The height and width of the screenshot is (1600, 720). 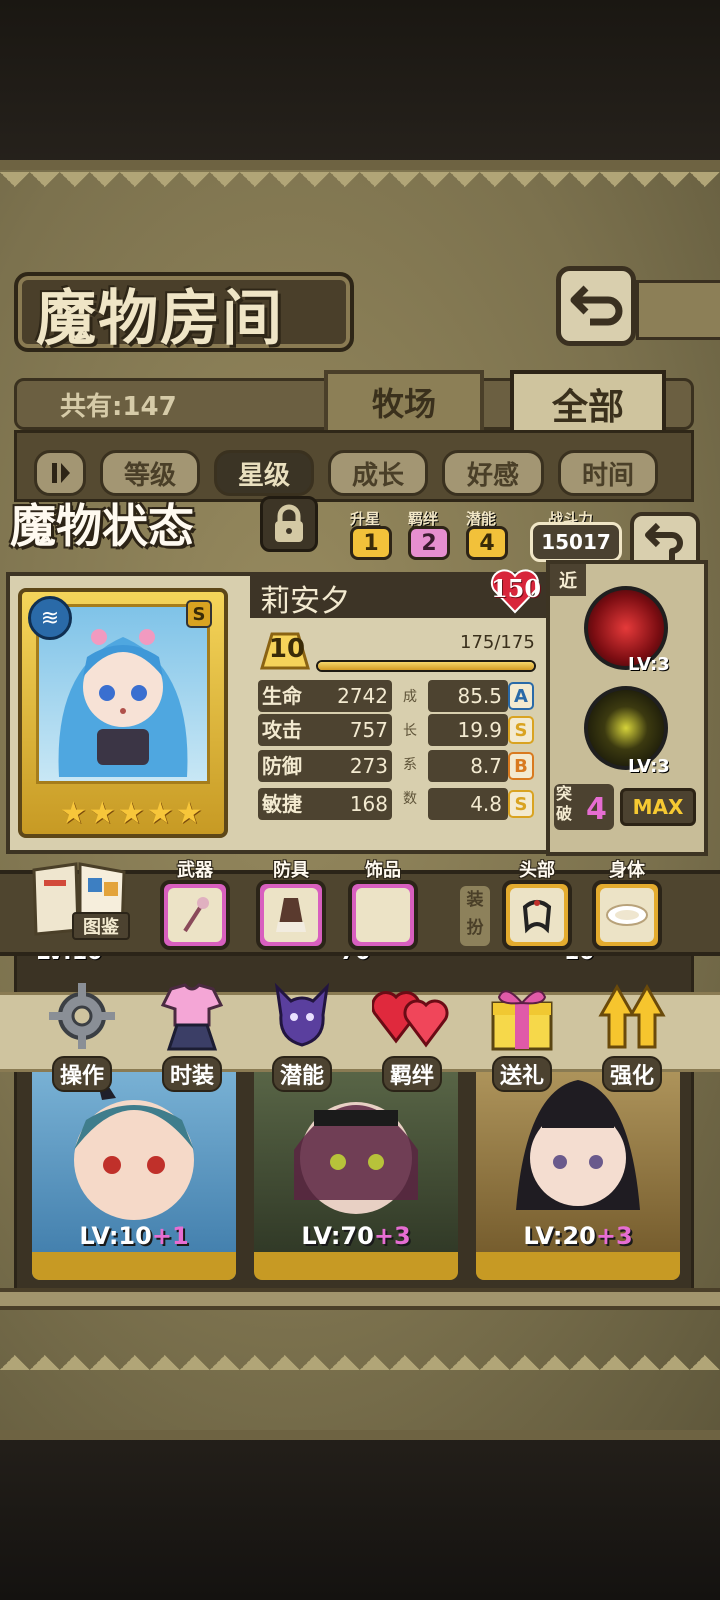 What do you see at coordinates (192, 1017) in the screenshot?
I see `outfit-icon` at bounding box center [192, 1017].